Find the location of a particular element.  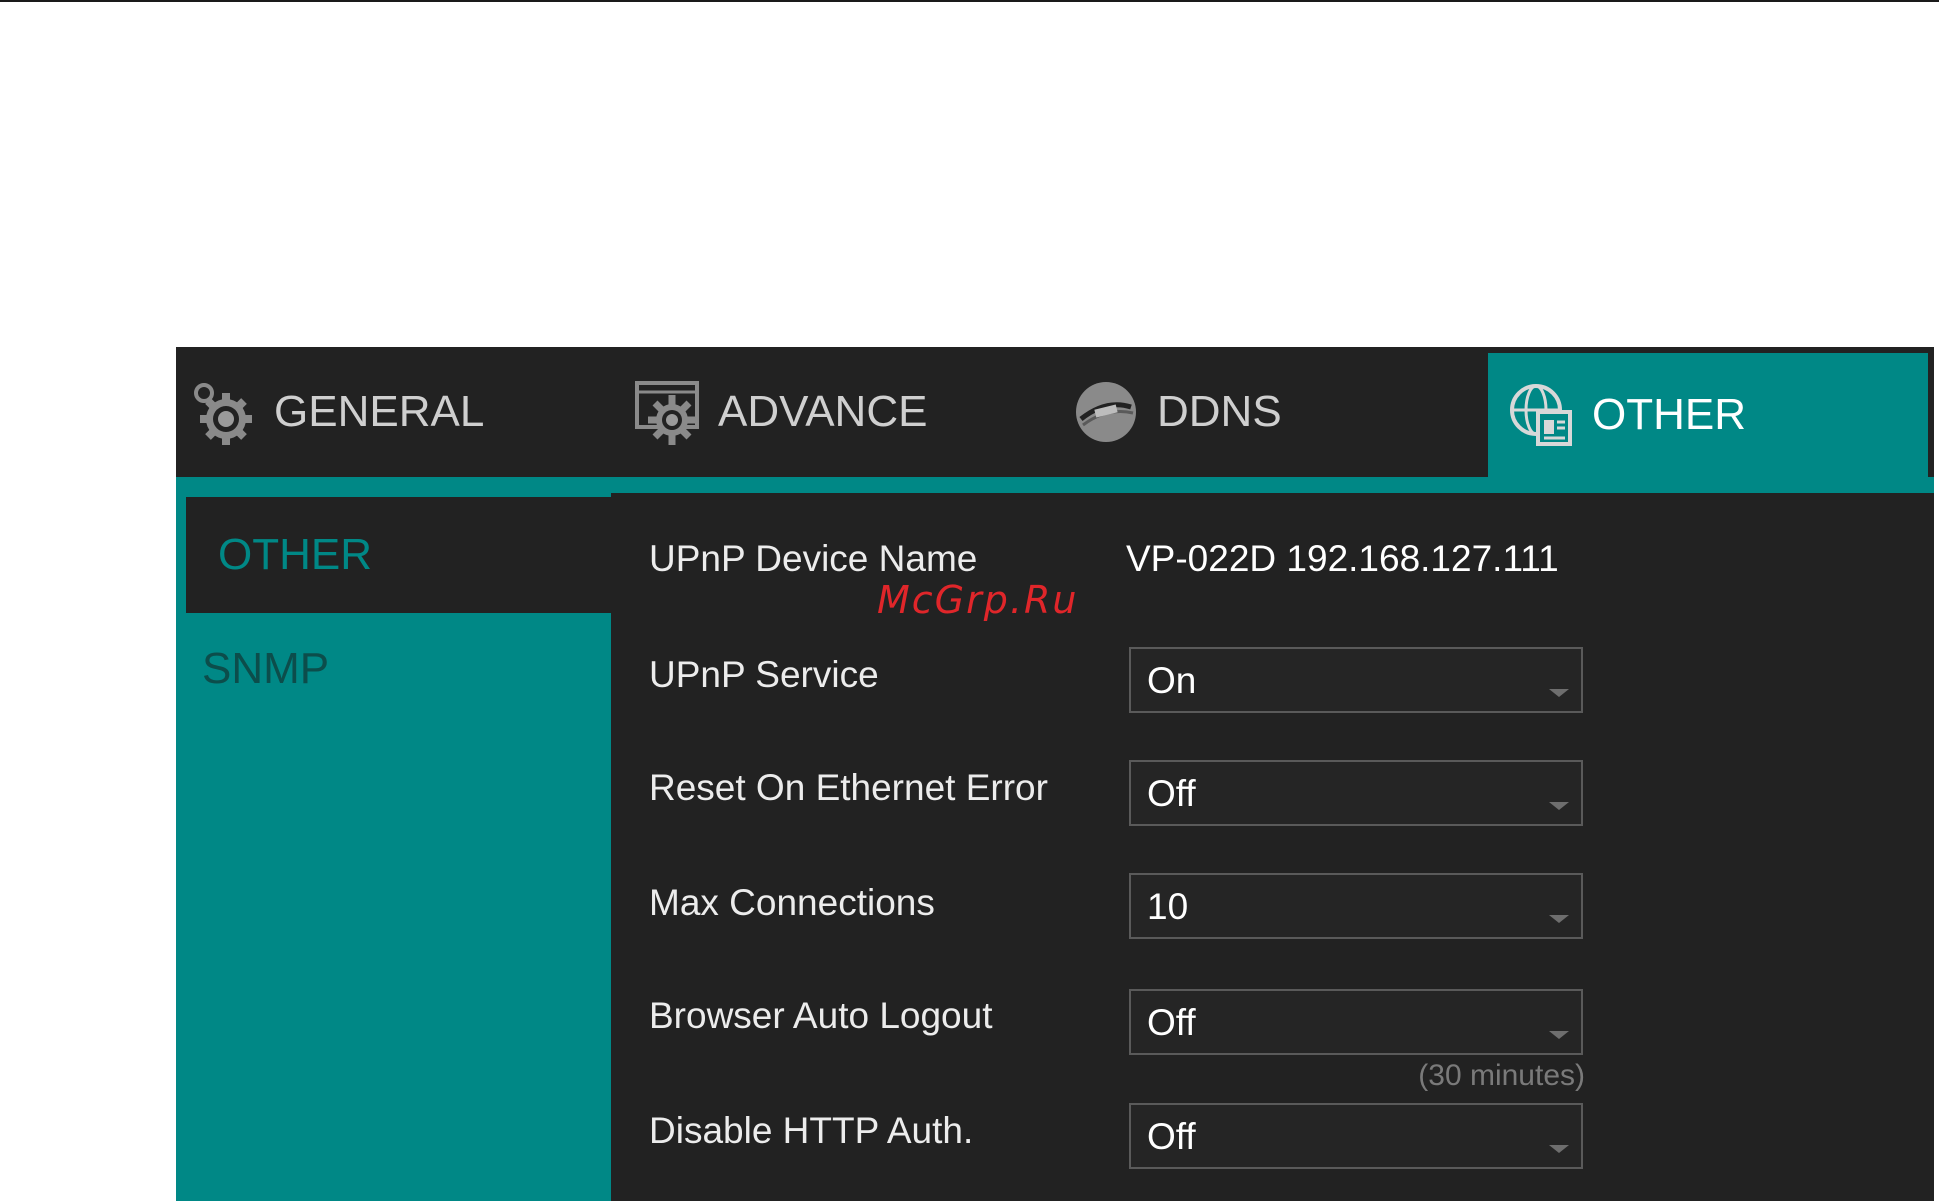

upnp-service-select: On is located at coordinates (1356, 680).